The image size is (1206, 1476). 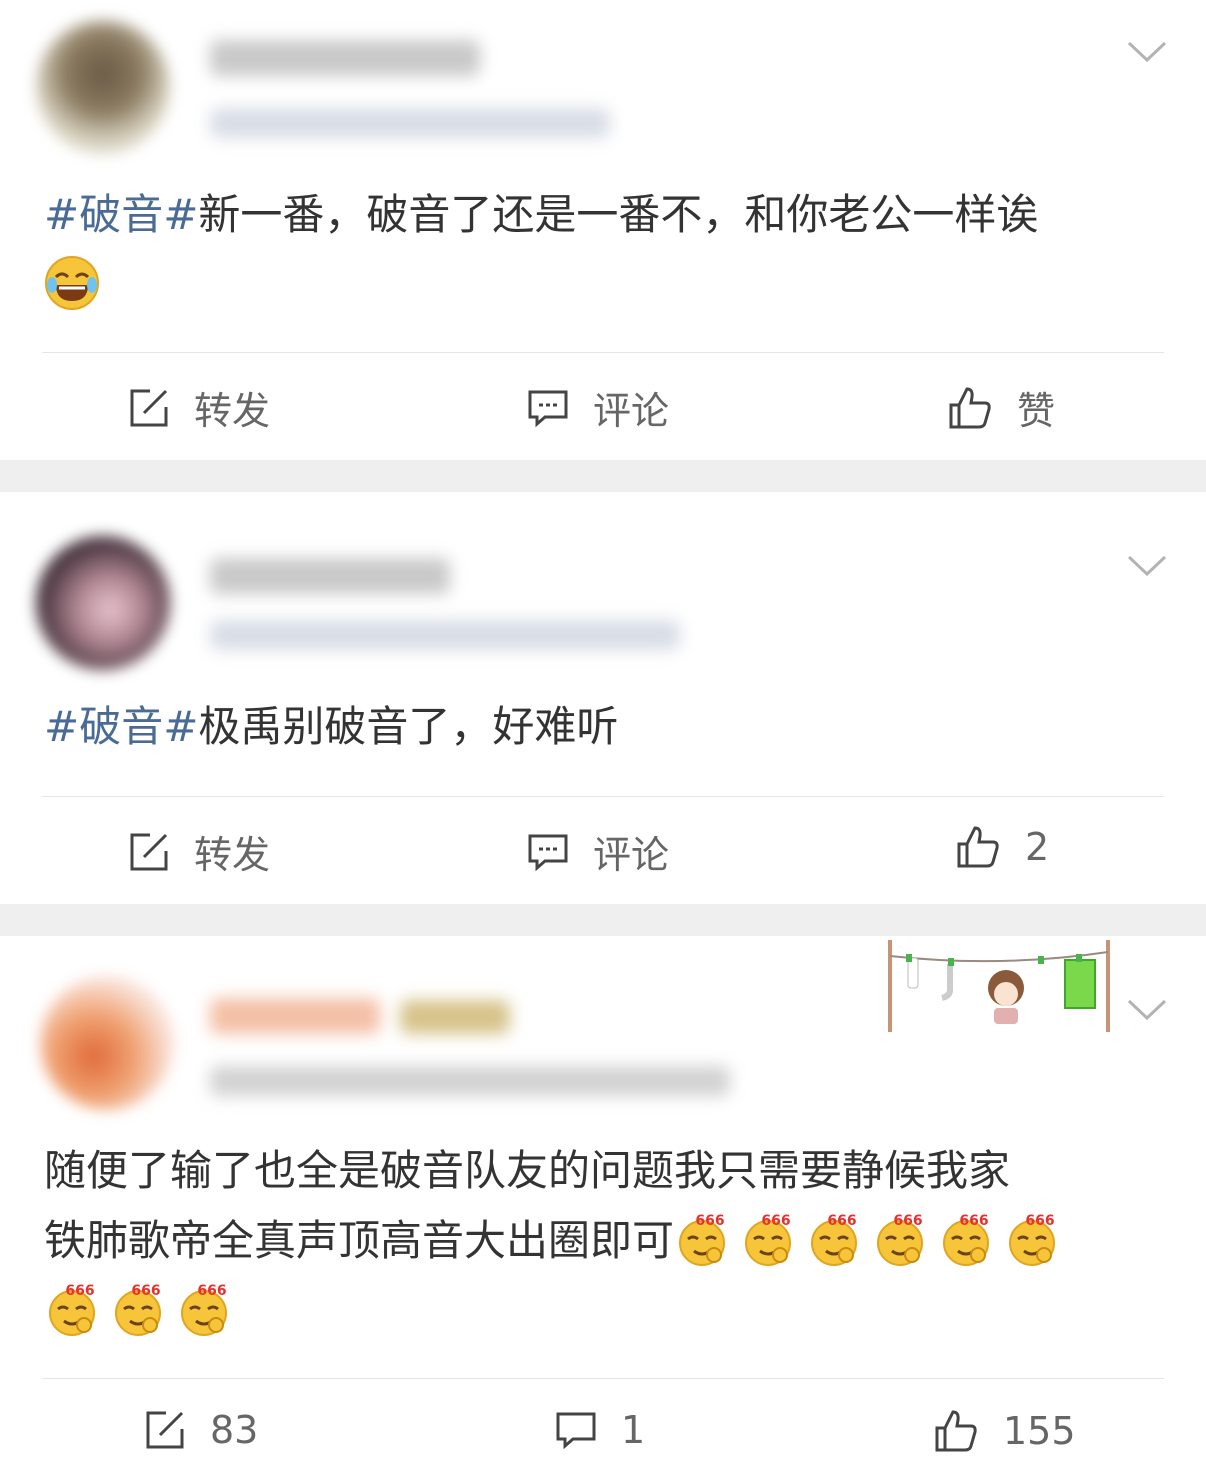 What do you see at coordinates (201, 1430) in the screenshot?
I see `repost-button: 83` at bounding box center [201, 1430].